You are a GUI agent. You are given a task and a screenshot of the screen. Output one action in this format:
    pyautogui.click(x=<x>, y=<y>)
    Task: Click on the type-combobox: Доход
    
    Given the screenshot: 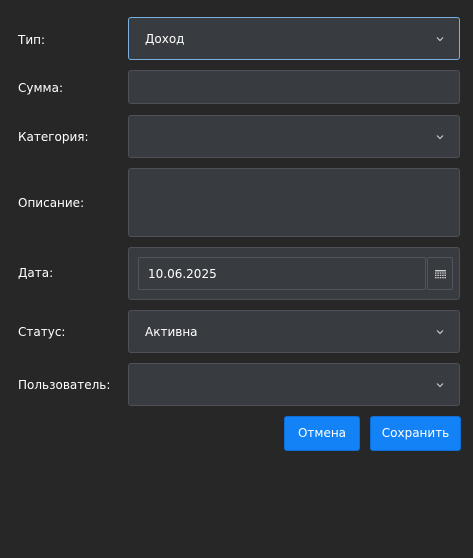 What is the action you would take?
    pyautogui.click(x=294, y=38)
    